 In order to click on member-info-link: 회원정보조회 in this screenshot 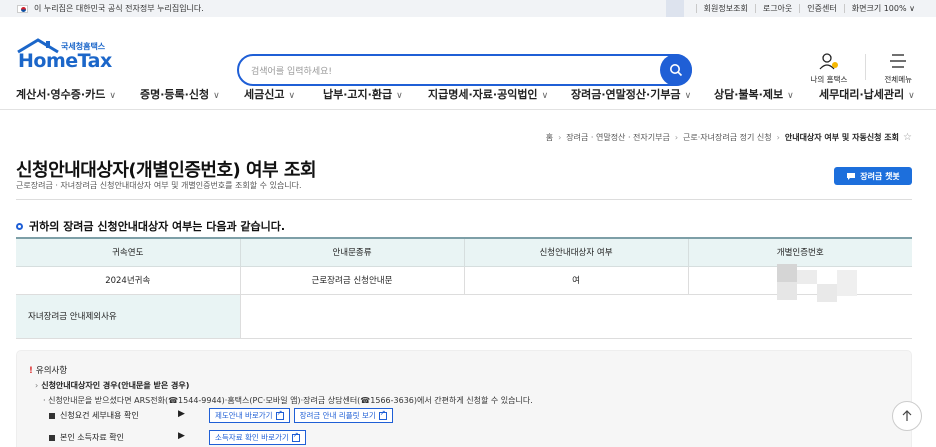, I will do `click(725, 8)`.